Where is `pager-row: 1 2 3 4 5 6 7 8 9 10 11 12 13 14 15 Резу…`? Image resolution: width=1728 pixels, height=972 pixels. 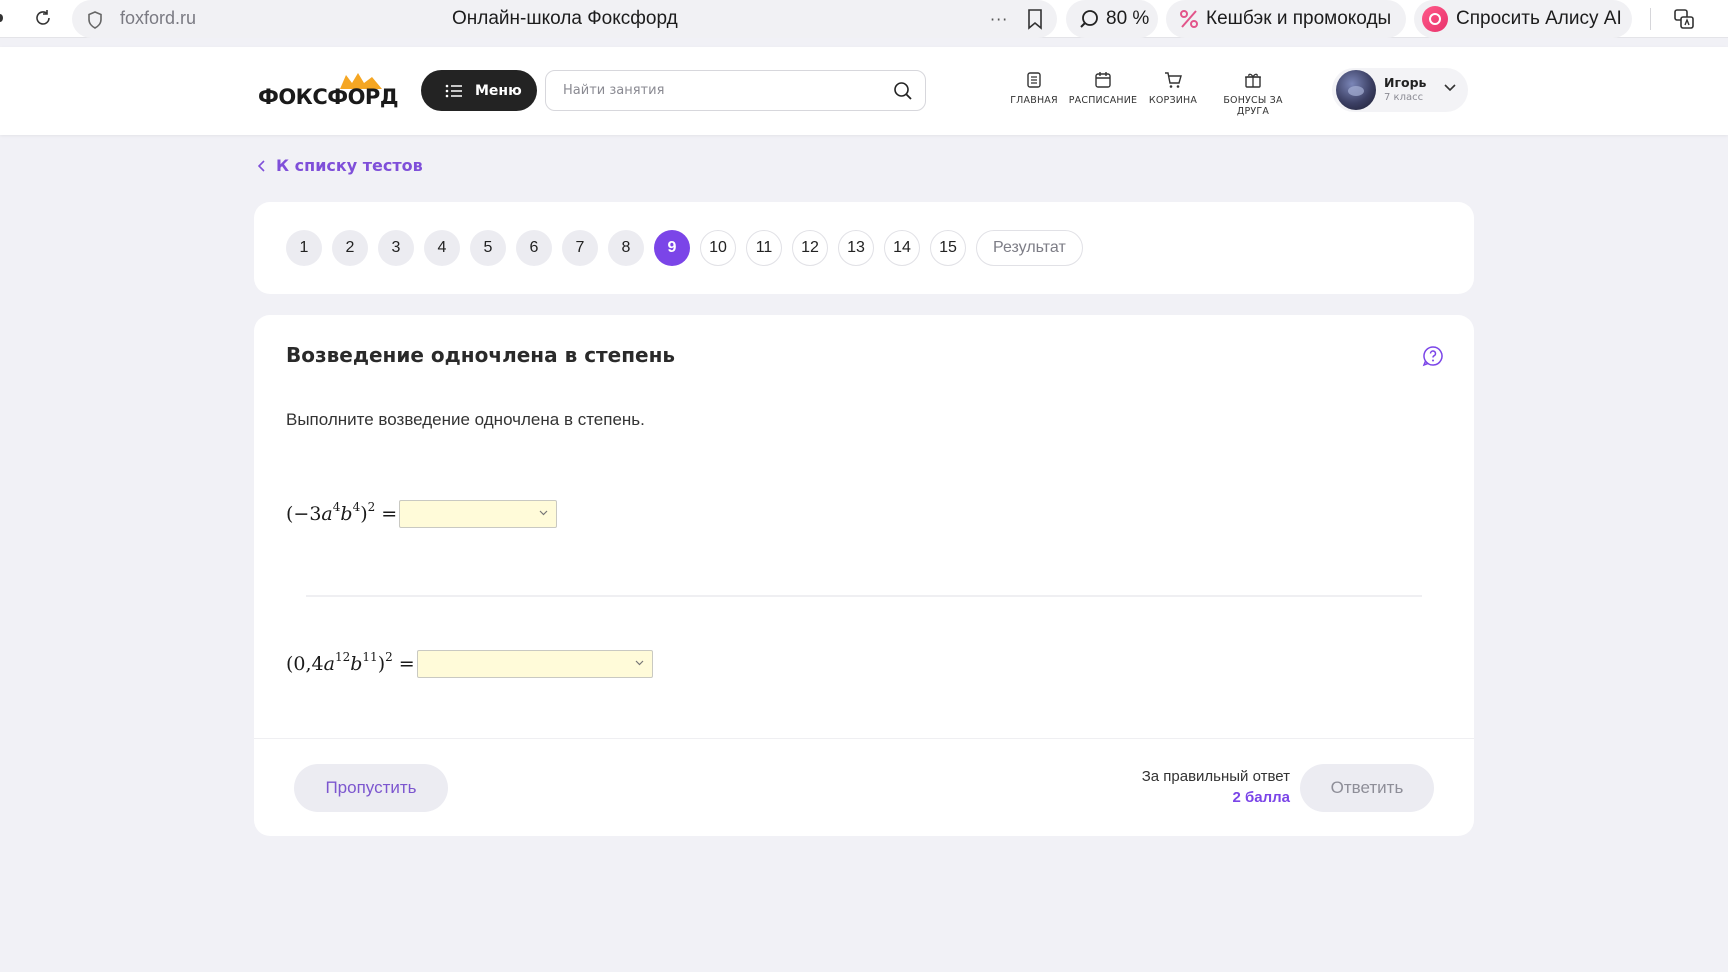 pager-row: 1 2 3 4 5 6 7 8 9 10 11 12 13 14 15 Резу… is located at coordinates (684, 248).